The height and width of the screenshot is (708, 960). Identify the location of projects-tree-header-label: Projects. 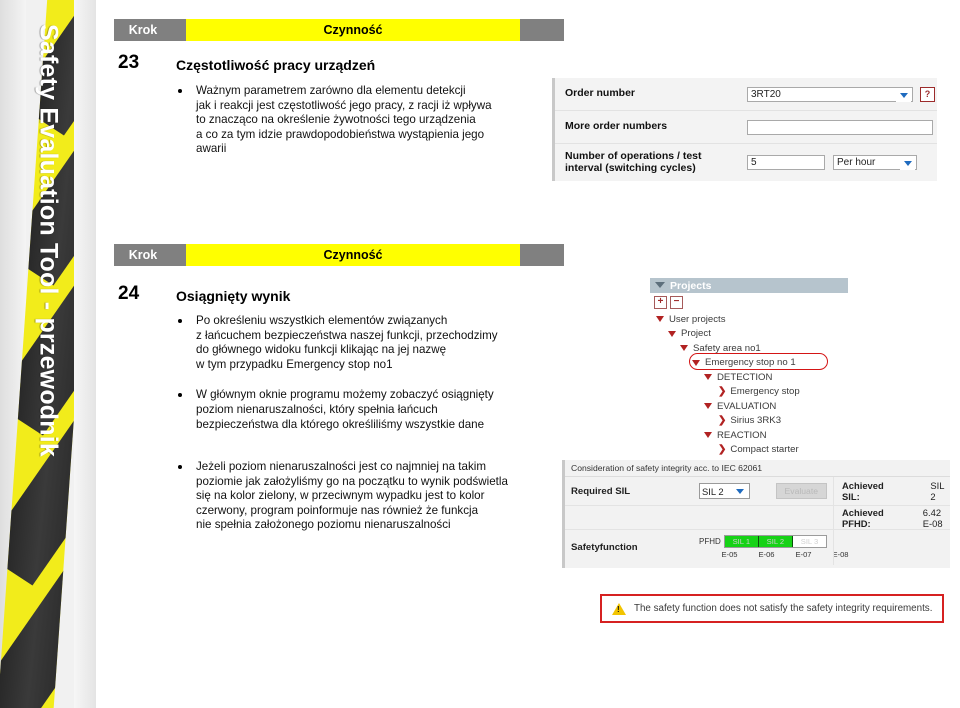
(691, 285).